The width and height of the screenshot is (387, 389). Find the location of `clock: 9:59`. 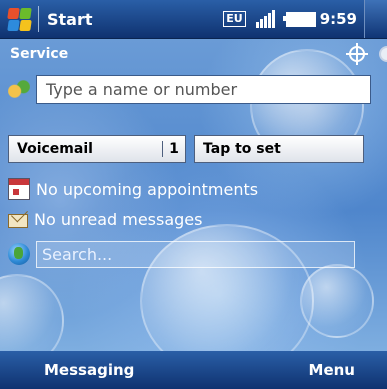

clock: 9:59 is located at coordinates (338, 19).